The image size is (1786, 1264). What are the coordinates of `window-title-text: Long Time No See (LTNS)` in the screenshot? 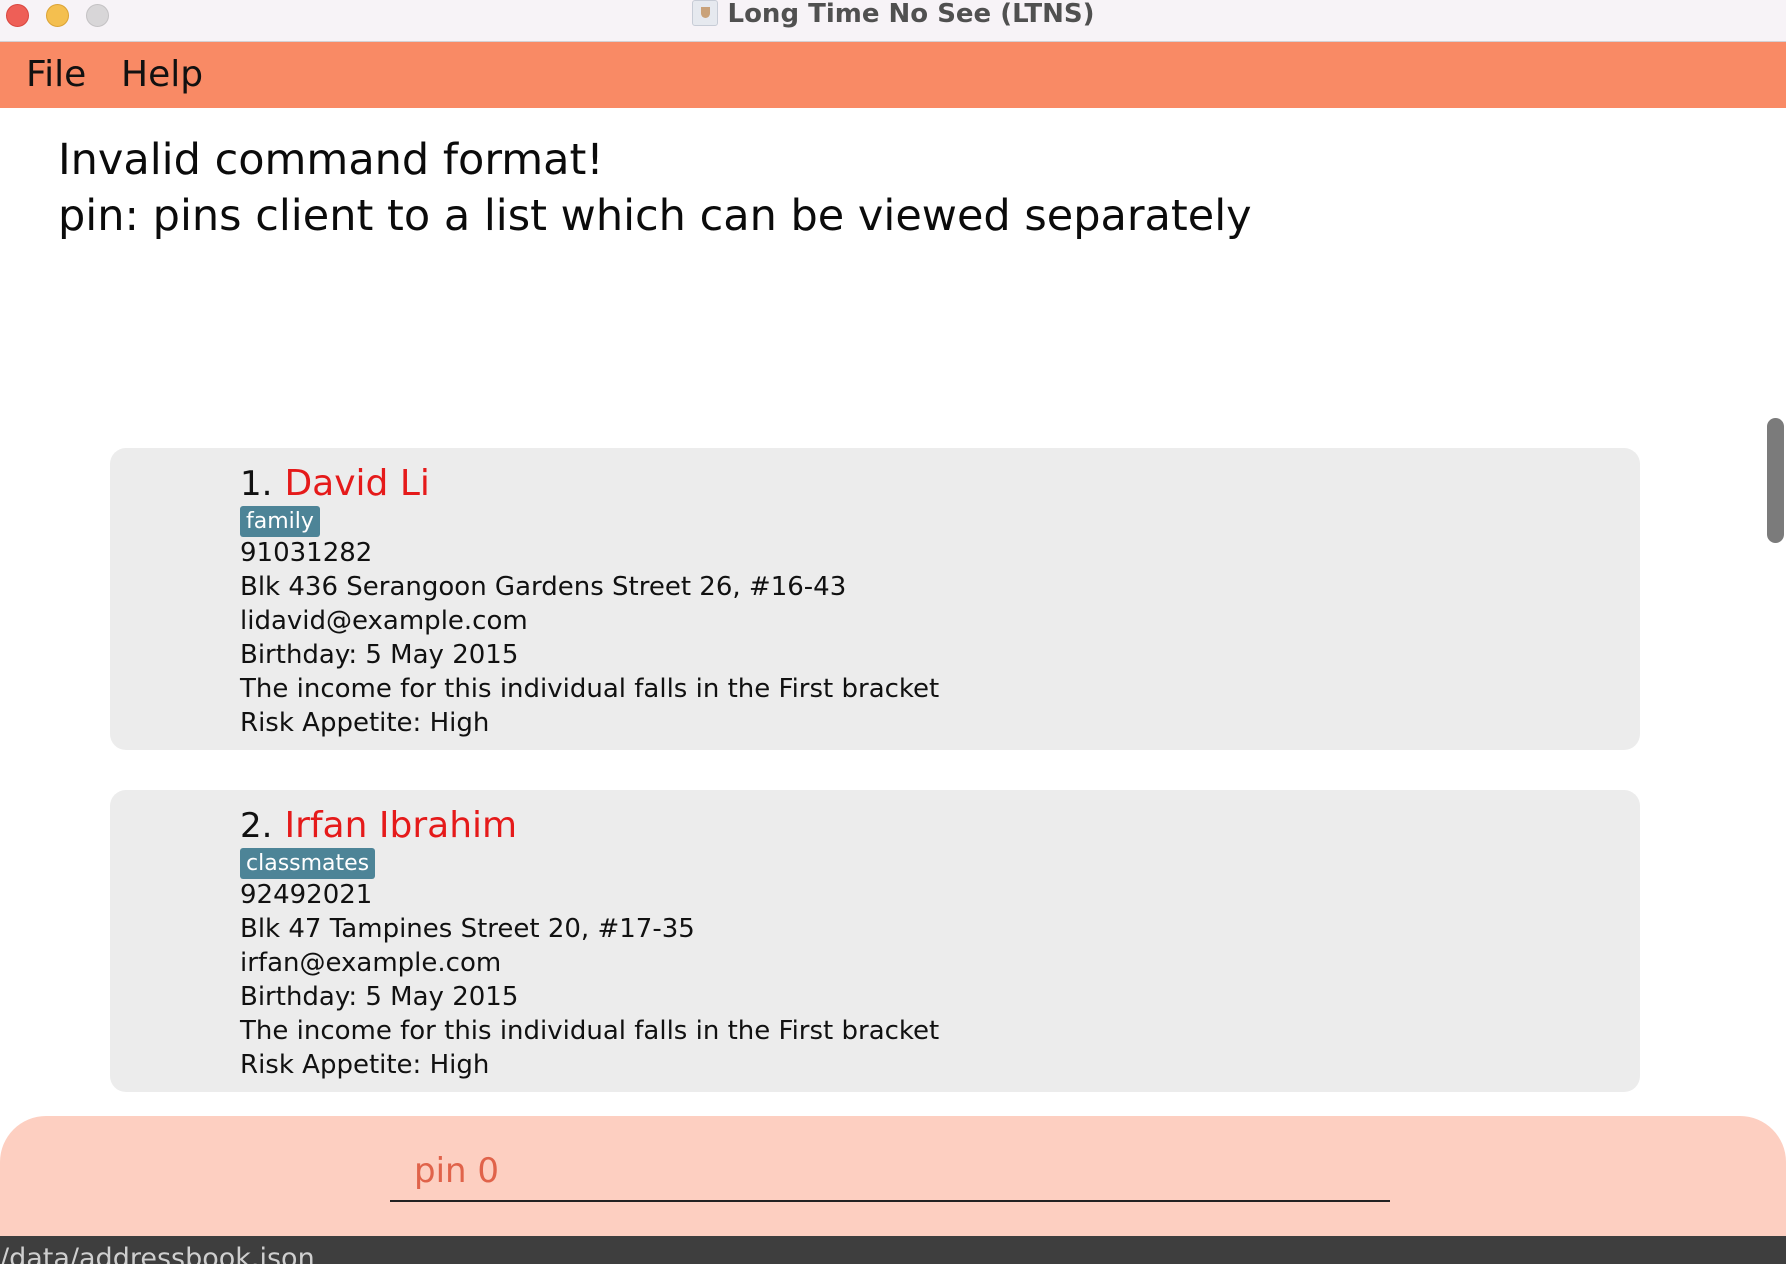 It's located at (911, 14).